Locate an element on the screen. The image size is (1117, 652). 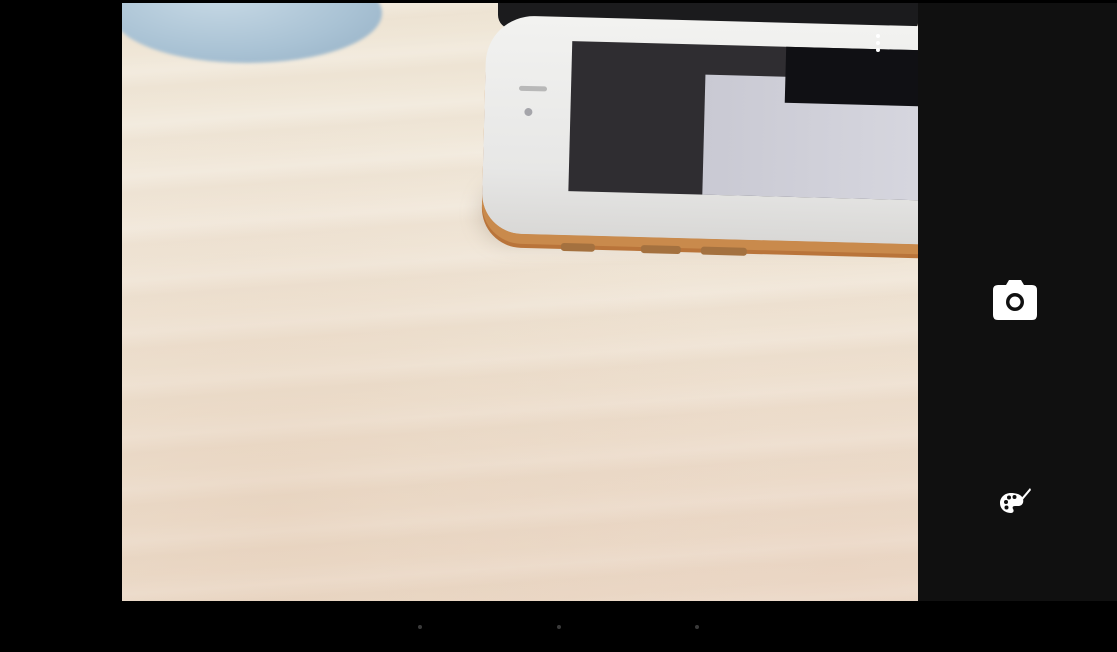
viewfinder-phone-screen is located at coordinates (743, 121).